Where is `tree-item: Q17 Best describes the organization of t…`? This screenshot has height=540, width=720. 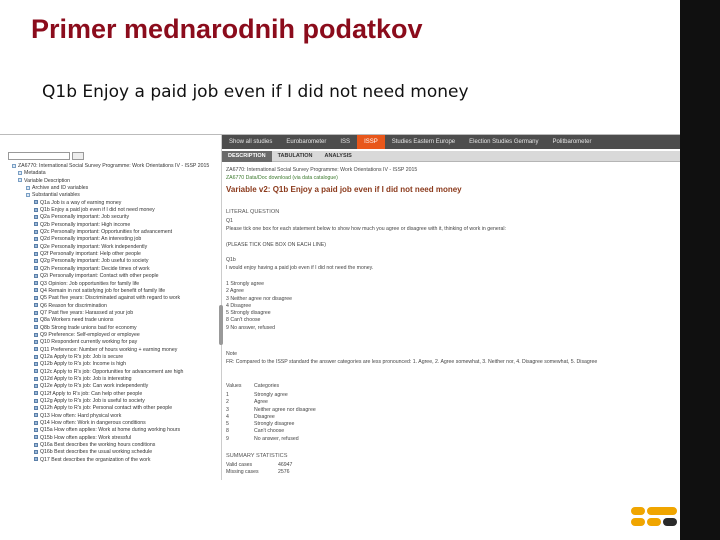 tree-item: Q17 Best describes the organization of t… is located at coordinates (111, 460).